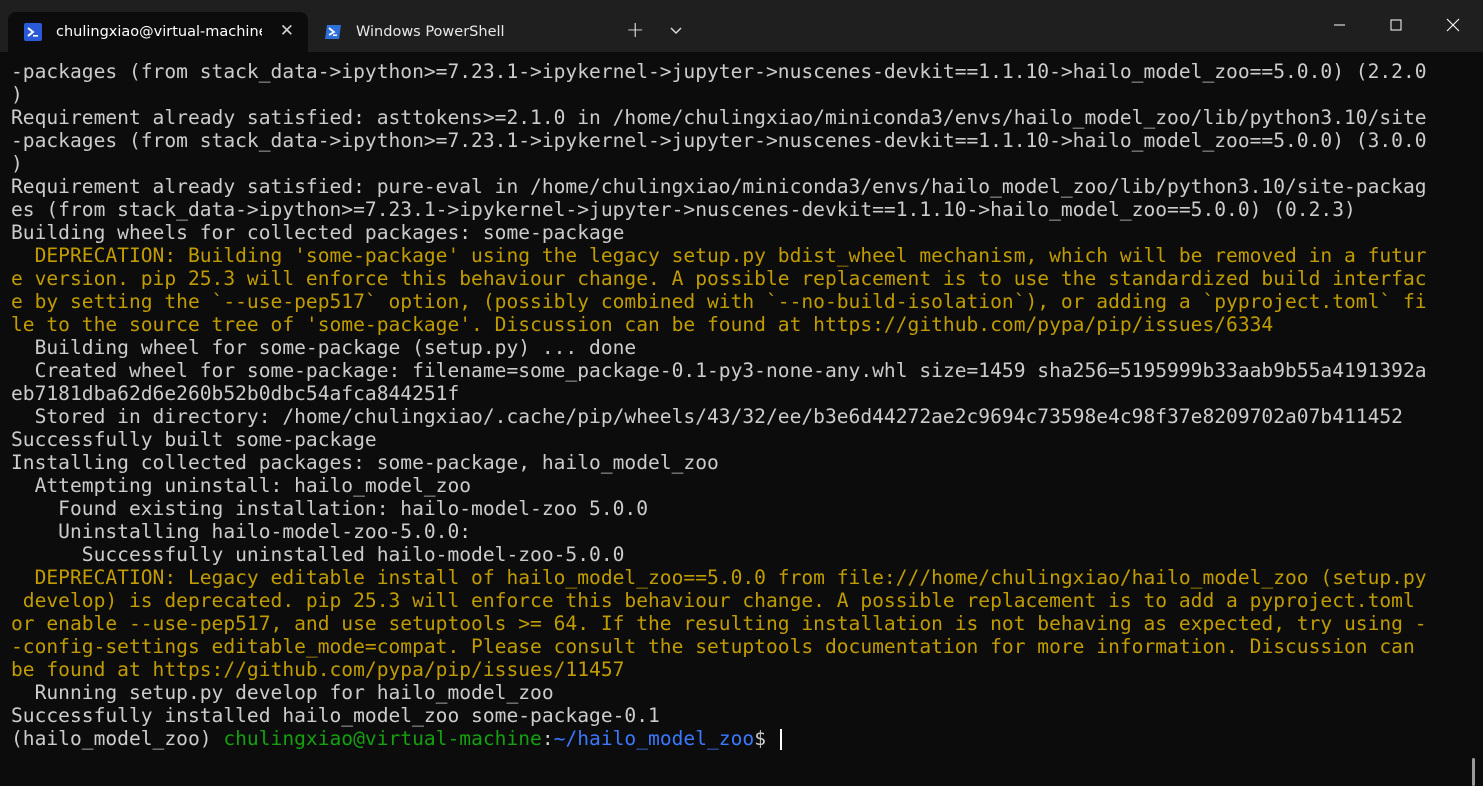 This screenshot has width=1483, height=786. What do you see at coordinates (760, 738) in the screenshot?
I see `prompt-symbol: $` at bounding box center [760, 738].